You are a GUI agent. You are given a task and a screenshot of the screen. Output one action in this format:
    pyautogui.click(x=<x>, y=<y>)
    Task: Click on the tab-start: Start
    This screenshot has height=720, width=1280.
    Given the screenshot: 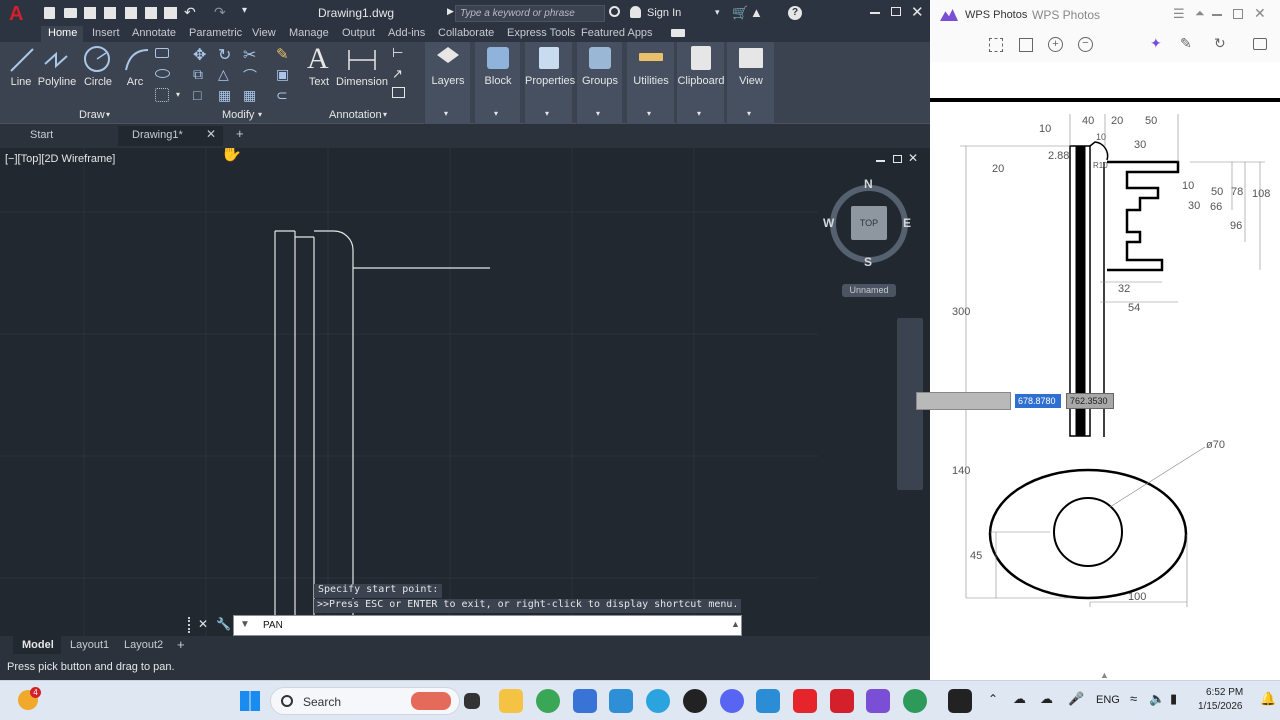 What is the action you would take?
    pyautogui.click(x=41, y=135)
    